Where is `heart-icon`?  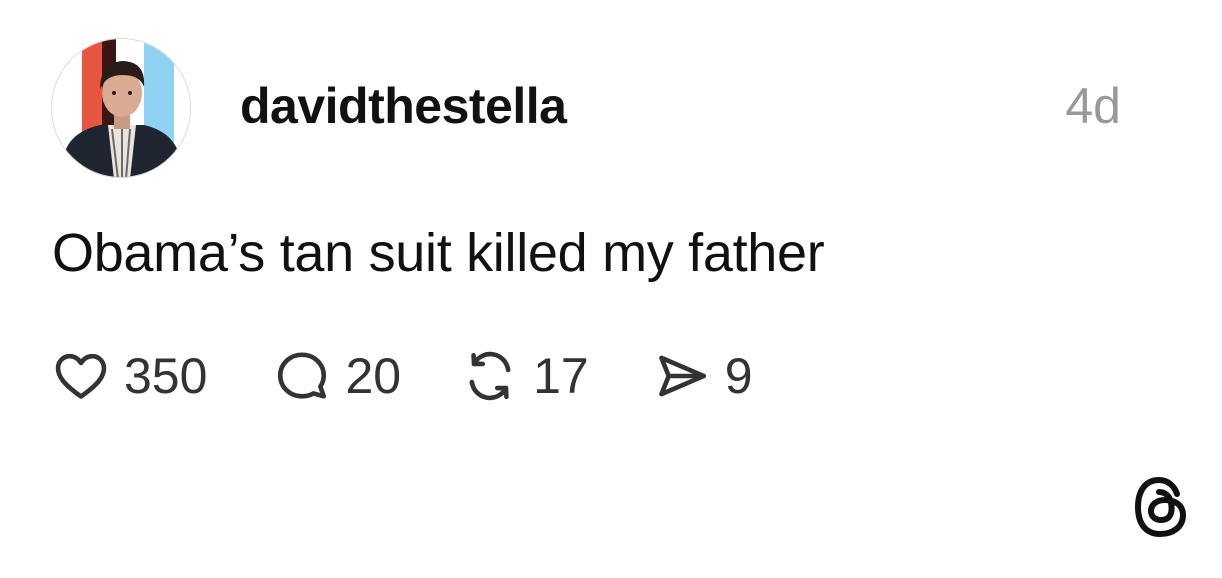
heart-icon is located at coordinates (81, 376).